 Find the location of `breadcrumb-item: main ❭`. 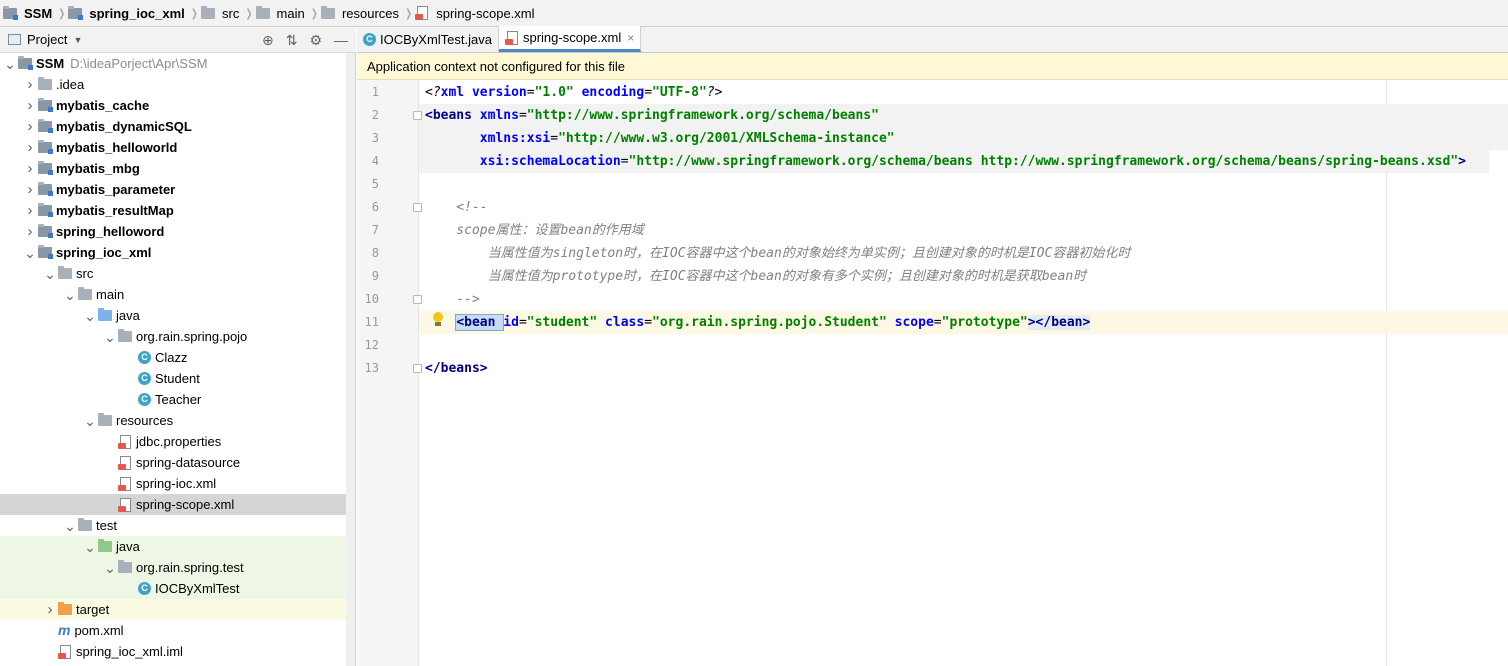

breadcrumb-item: main ❭ is located at coordinates (288, 13).